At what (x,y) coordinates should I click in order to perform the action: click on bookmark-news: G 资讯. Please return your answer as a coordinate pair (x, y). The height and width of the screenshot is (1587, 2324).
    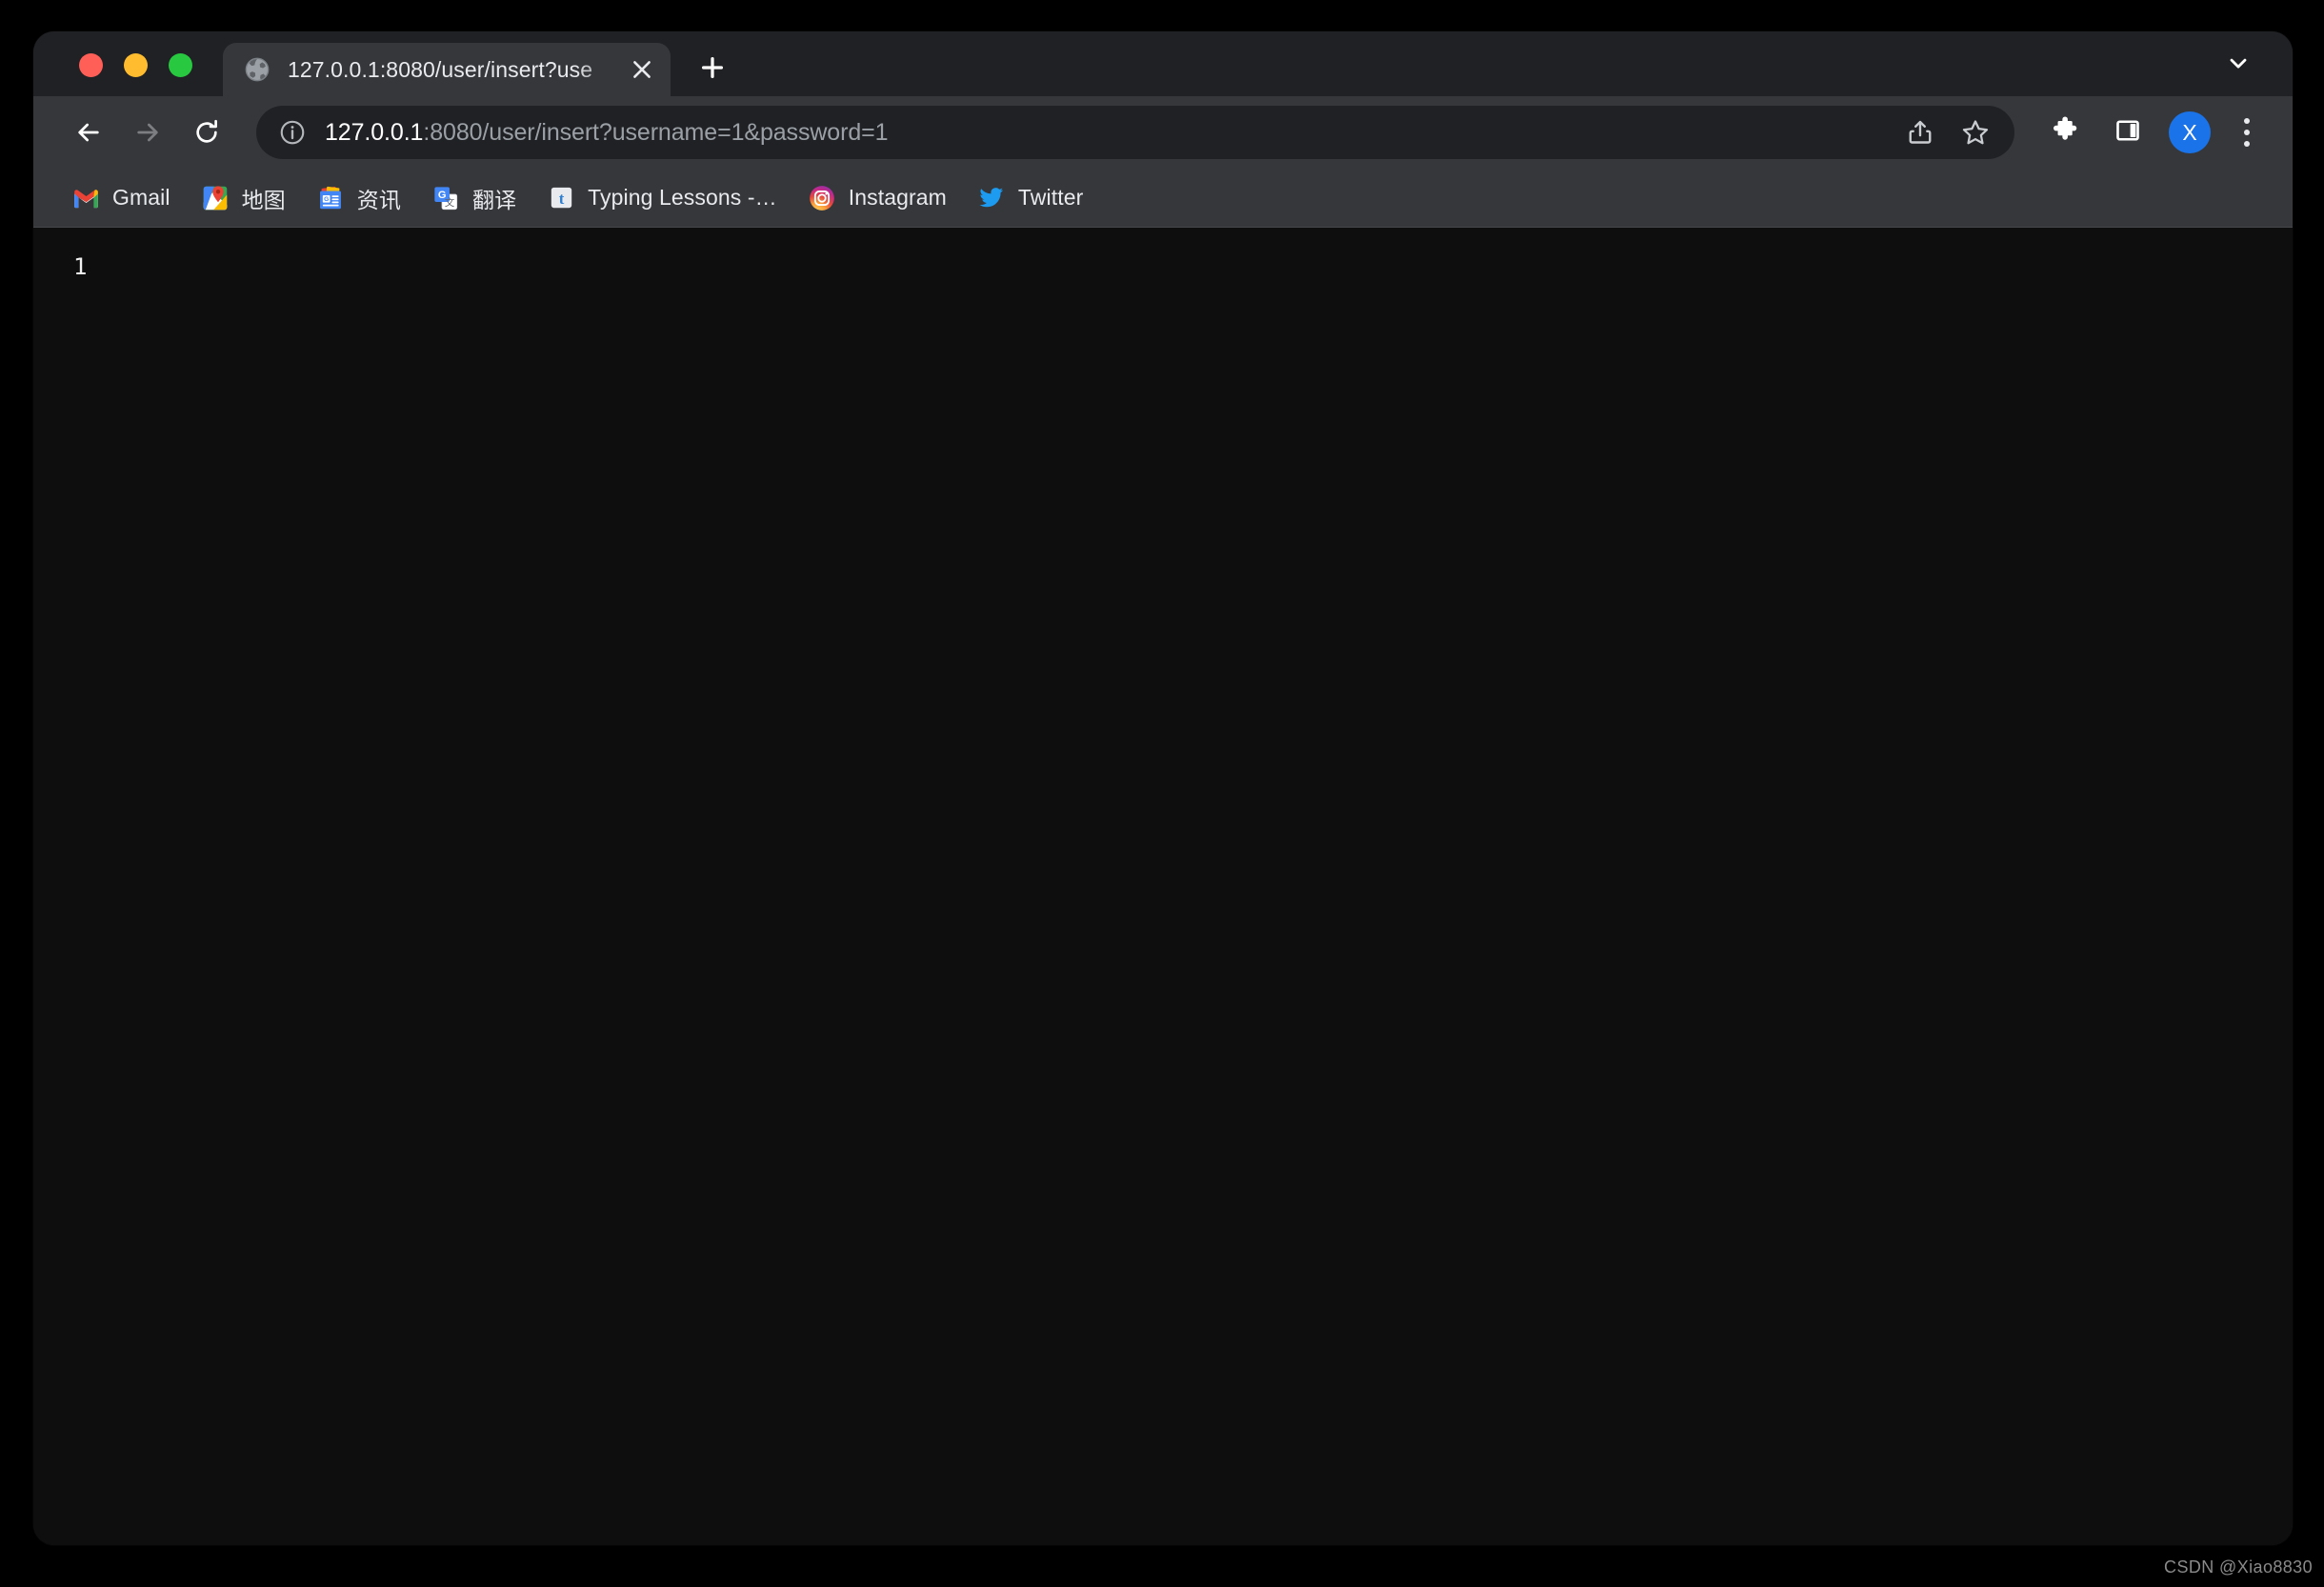
    Looking at the image, I should click on (358, 198).